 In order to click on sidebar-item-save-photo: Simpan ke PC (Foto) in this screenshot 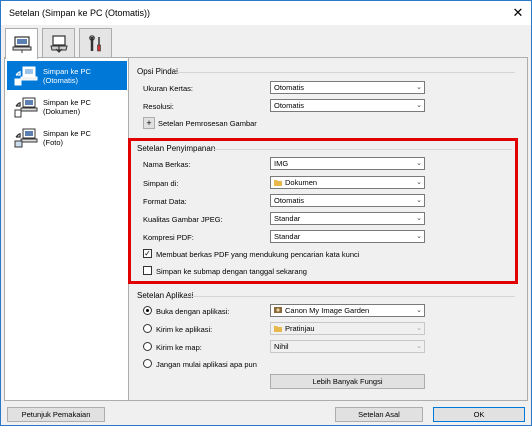, I will do `click(67, 137)`.